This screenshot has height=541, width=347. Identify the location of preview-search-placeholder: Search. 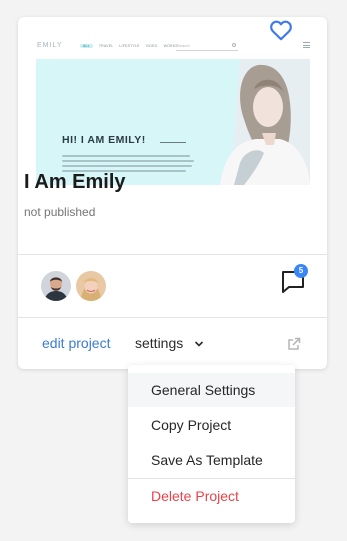
(183, 45).